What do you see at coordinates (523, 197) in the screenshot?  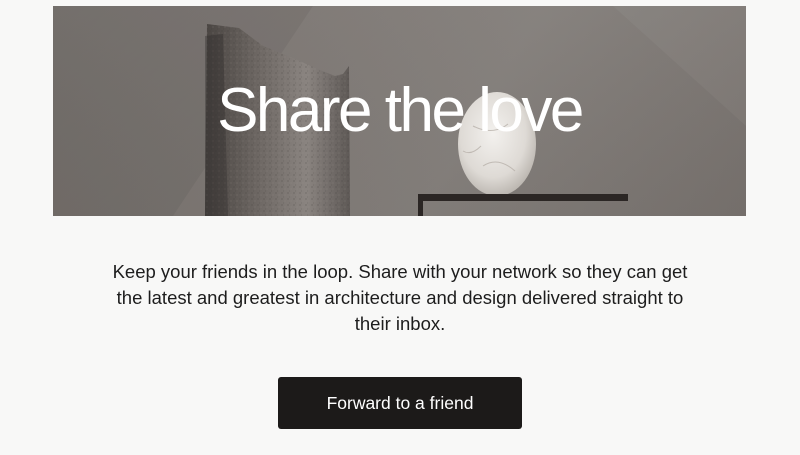 I see `shelf` at bounding box center [523, 197].